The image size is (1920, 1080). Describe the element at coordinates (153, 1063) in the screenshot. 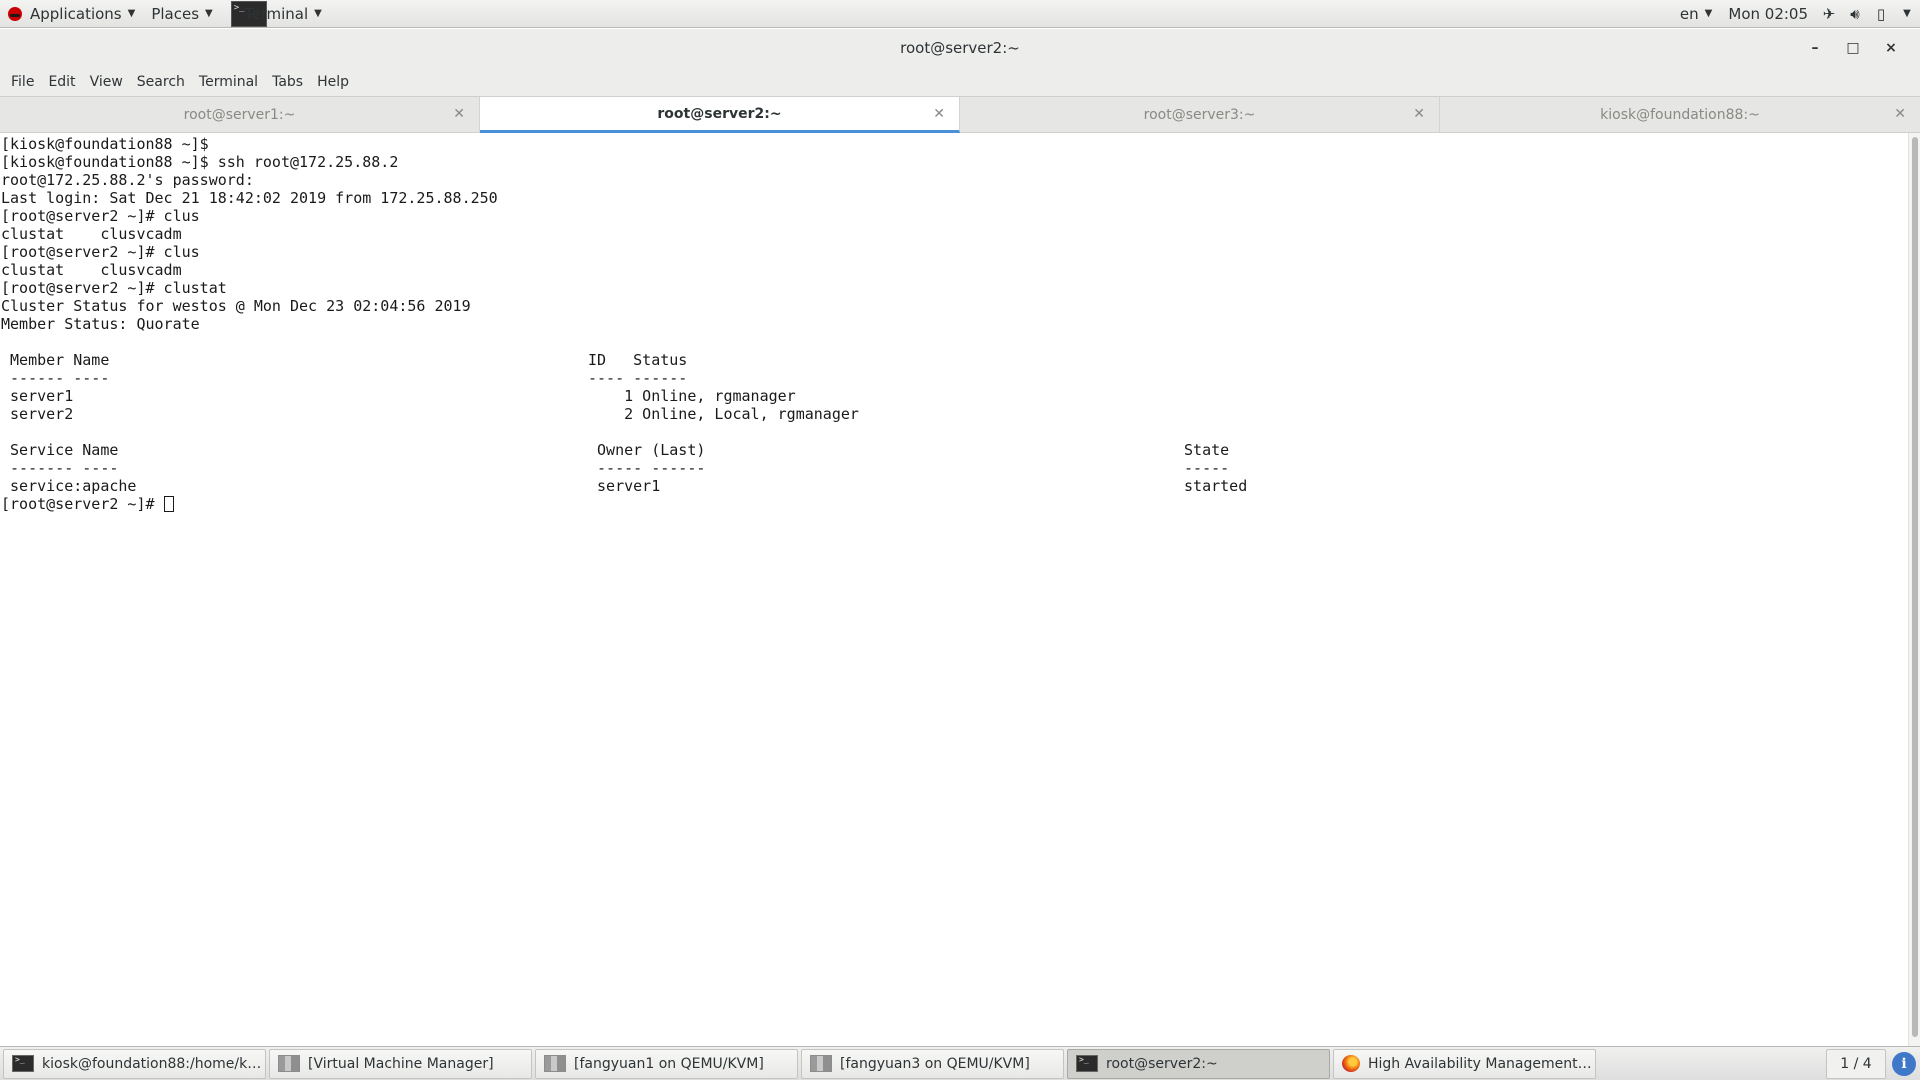

I see `task-label: kiosk@foundation88:/home/kiosk` at that location.